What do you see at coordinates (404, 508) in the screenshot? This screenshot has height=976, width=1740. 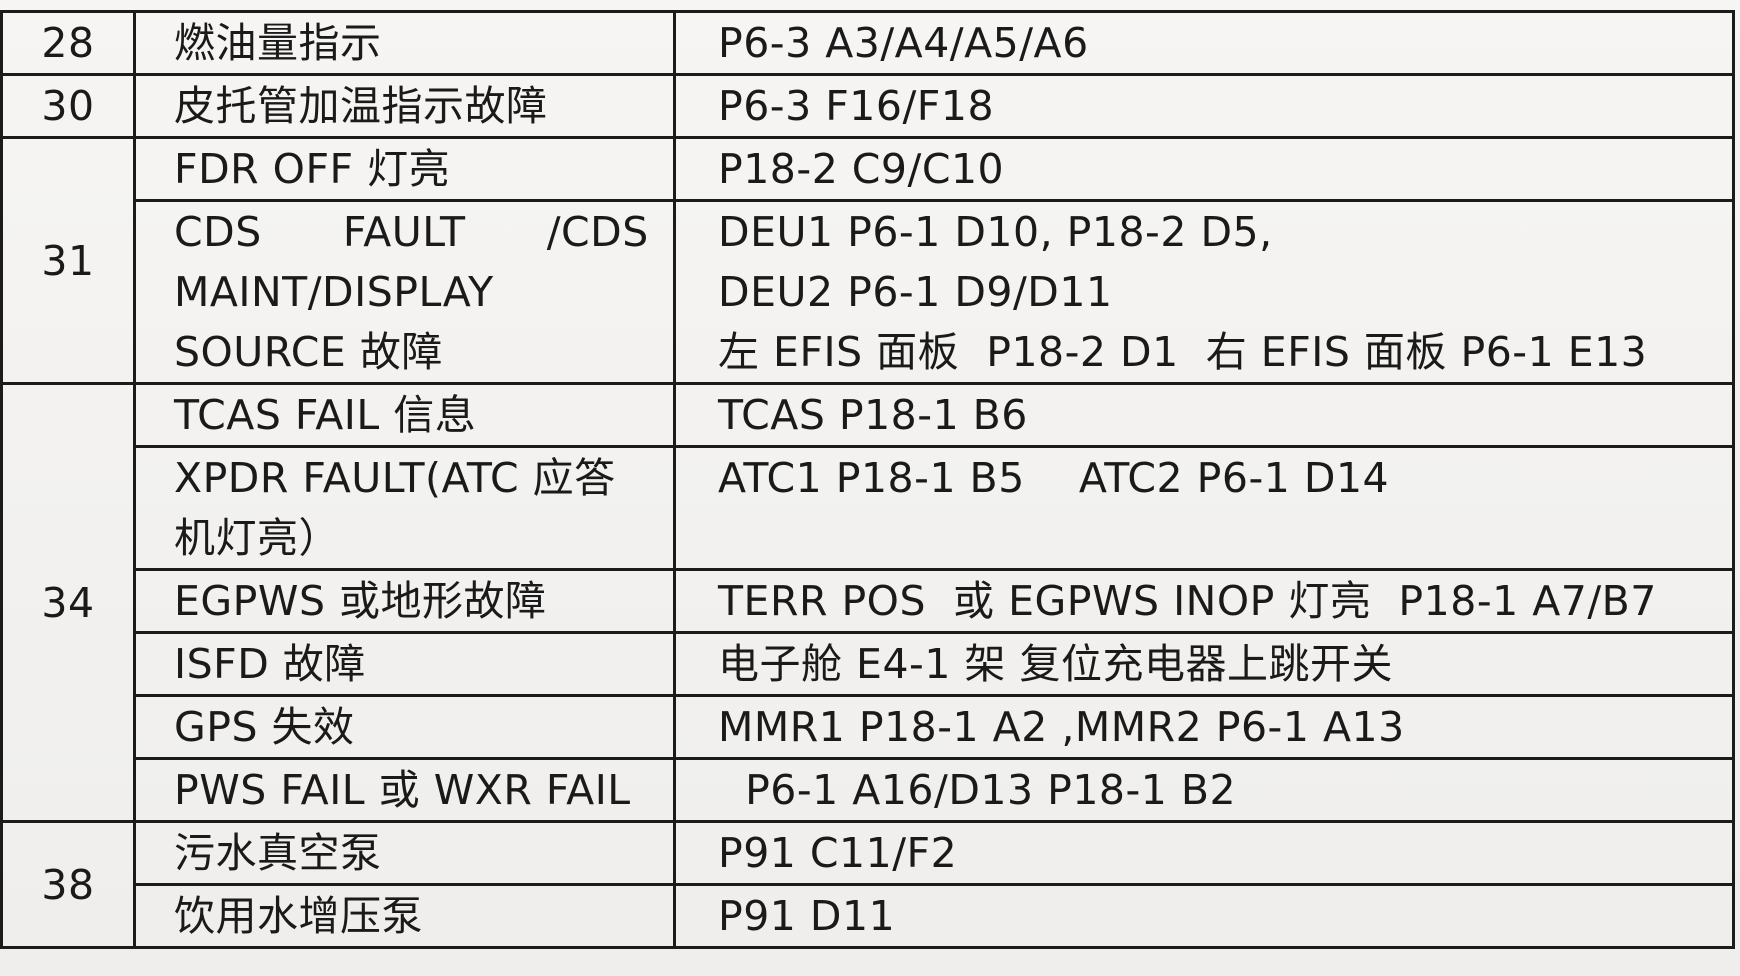 I see `fault-item-cell: XPDR FAULT(ATC 应答 机灯亮）` at bounding box center [404, 508].